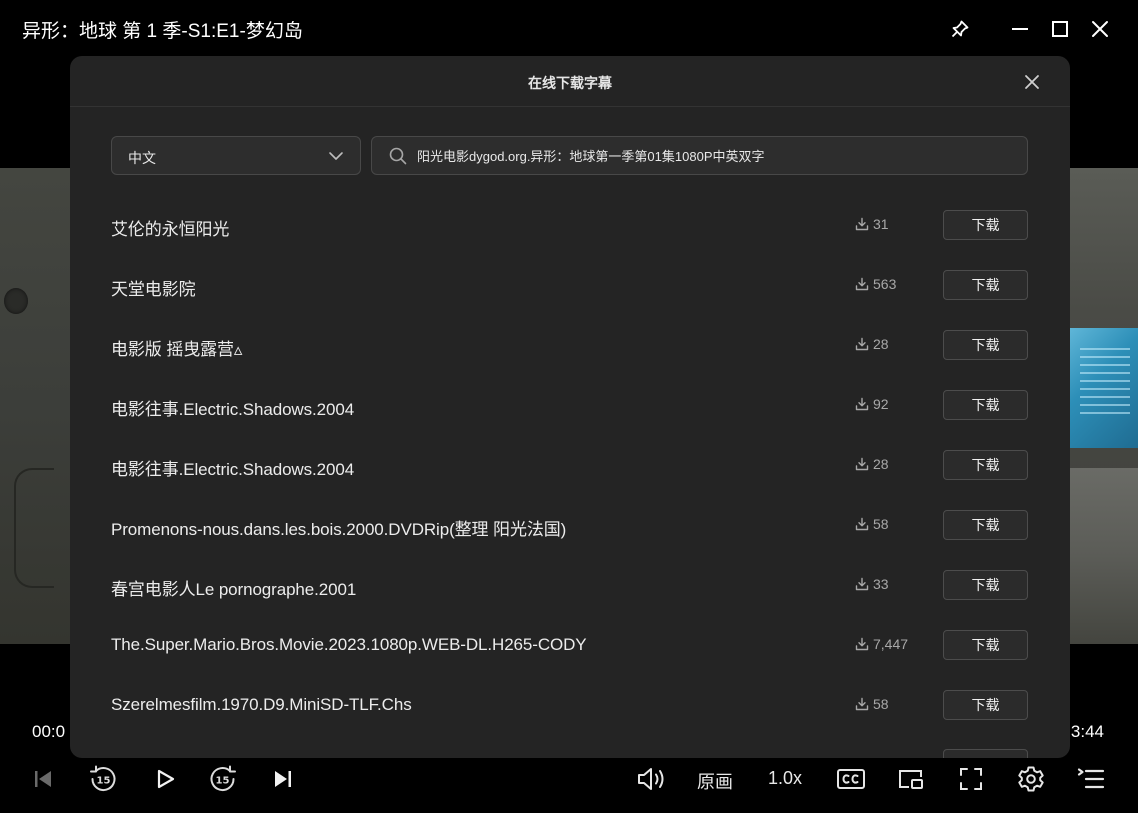 The image size is (1138, 813). I want to click on subtitle-row: 电影版 摇曳露营▵ 28 下载, so click(570, 345).